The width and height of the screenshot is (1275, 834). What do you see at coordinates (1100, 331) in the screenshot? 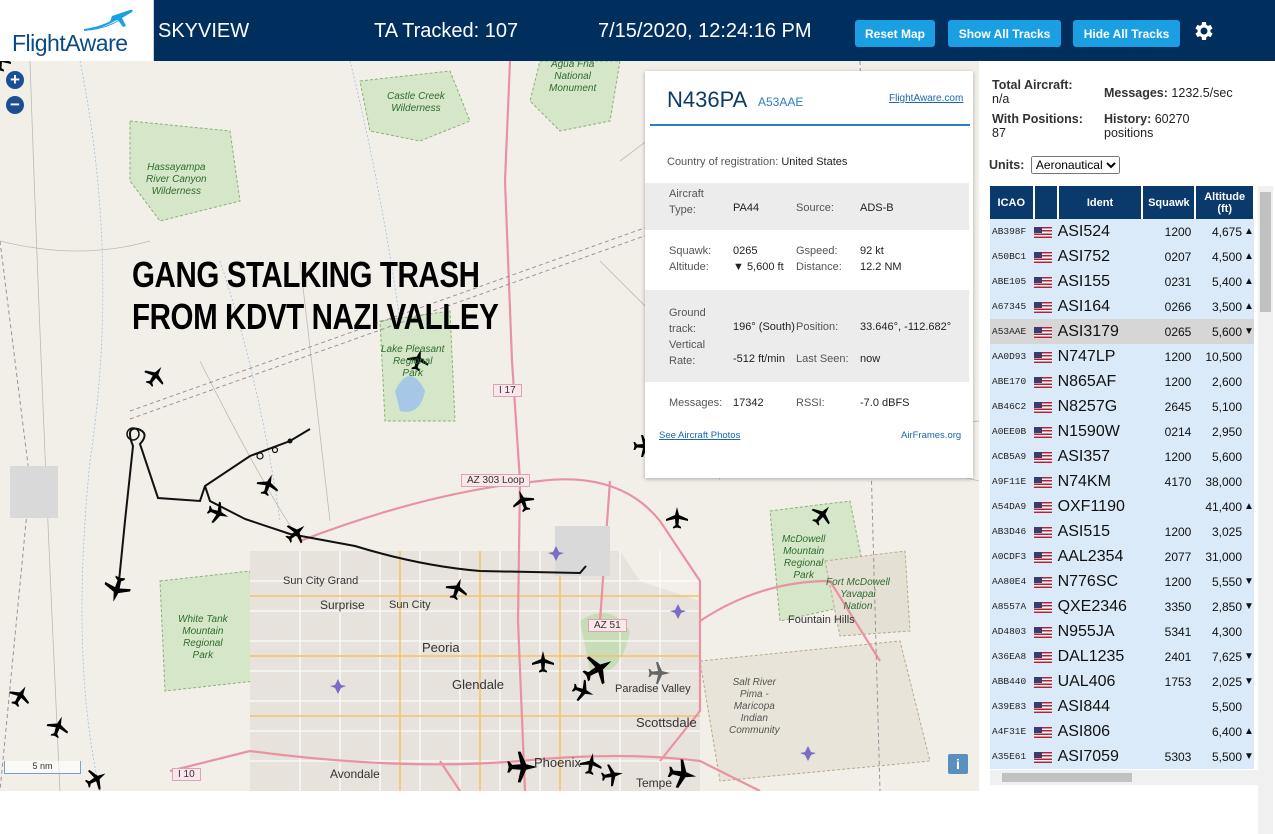
I see `row-ident: ASI3179` at bounding box center [1100, 331].